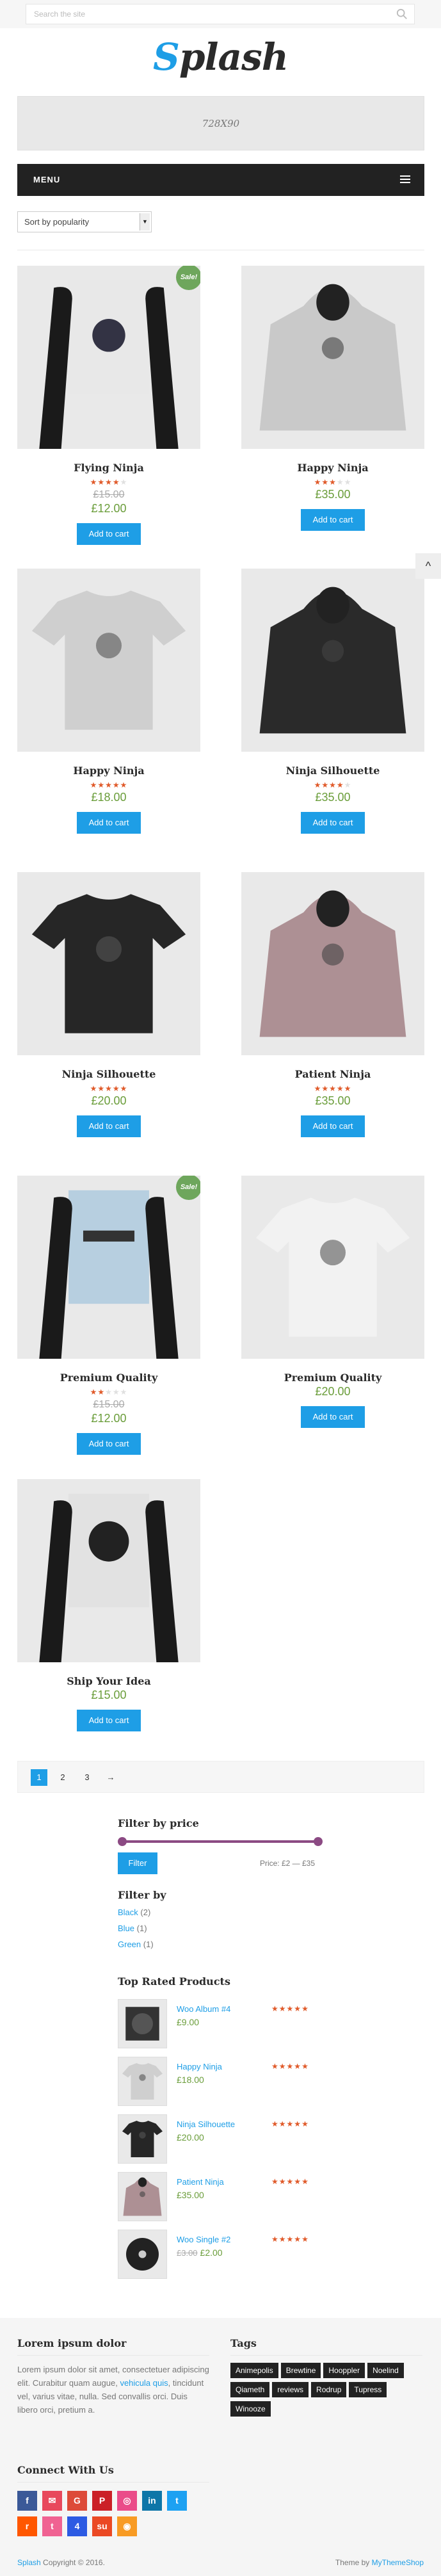 The width and height of the screenshot is (441, 2576). Describe the element at coordinates (52, 2501) in the screenshot. I see `email-icon: ✉` at that location.